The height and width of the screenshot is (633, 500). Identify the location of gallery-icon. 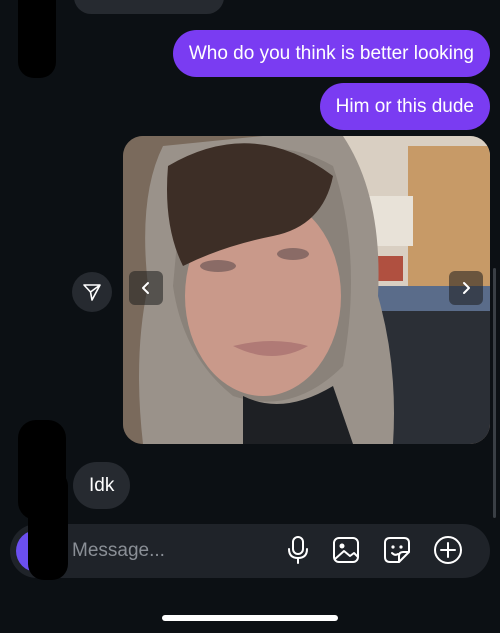
(346, 550).